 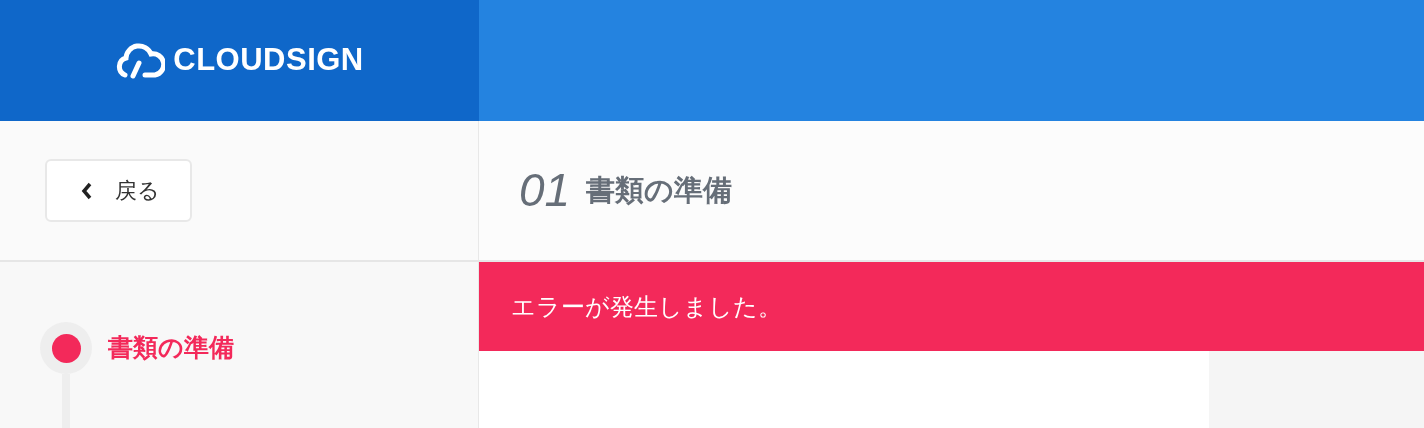 What do you see at coordinates (268, 60) in the screenshot?
I see `logo-text: CLOUDSIGN` at bounding box center [268, 60].